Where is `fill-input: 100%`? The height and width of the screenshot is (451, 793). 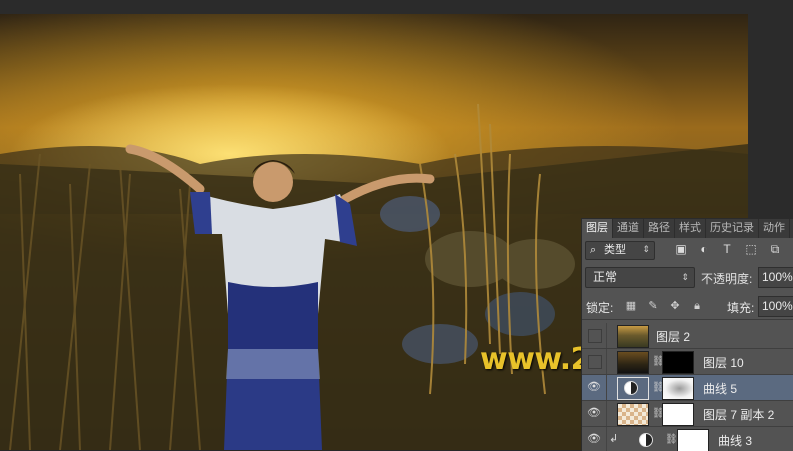 fill-input: 100% is located at coordinates (775, 306).